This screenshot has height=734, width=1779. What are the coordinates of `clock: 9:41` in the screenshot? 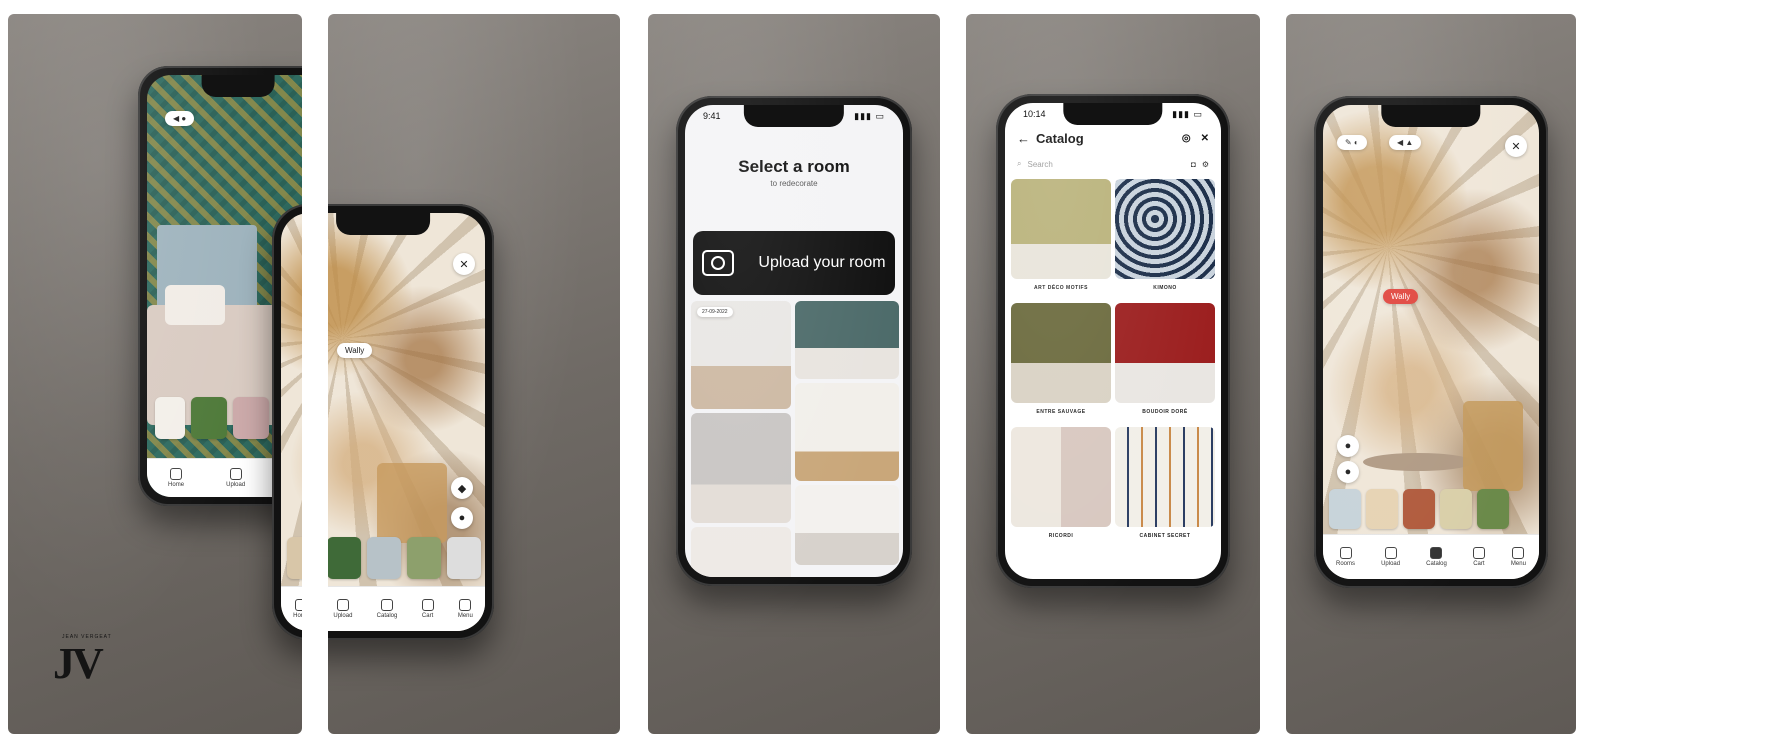 It's located at (712, 116).